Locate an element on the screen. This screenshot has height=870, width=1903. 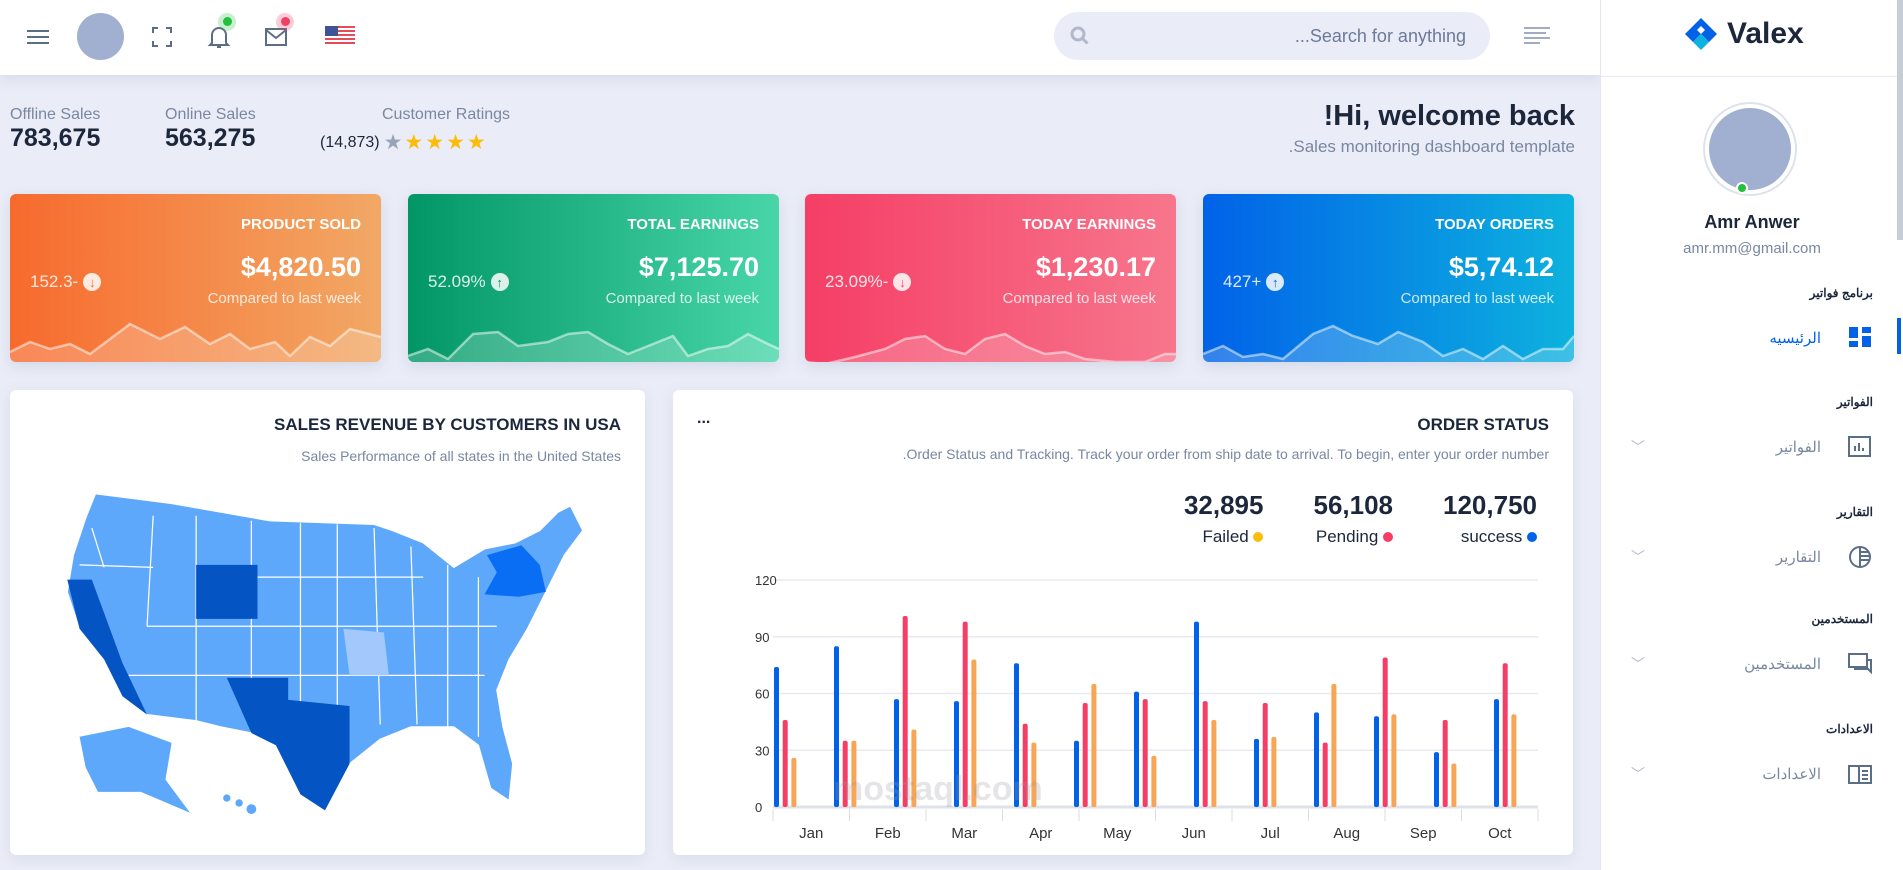
x-tick-label: May is located at coordinates (1117, 833).